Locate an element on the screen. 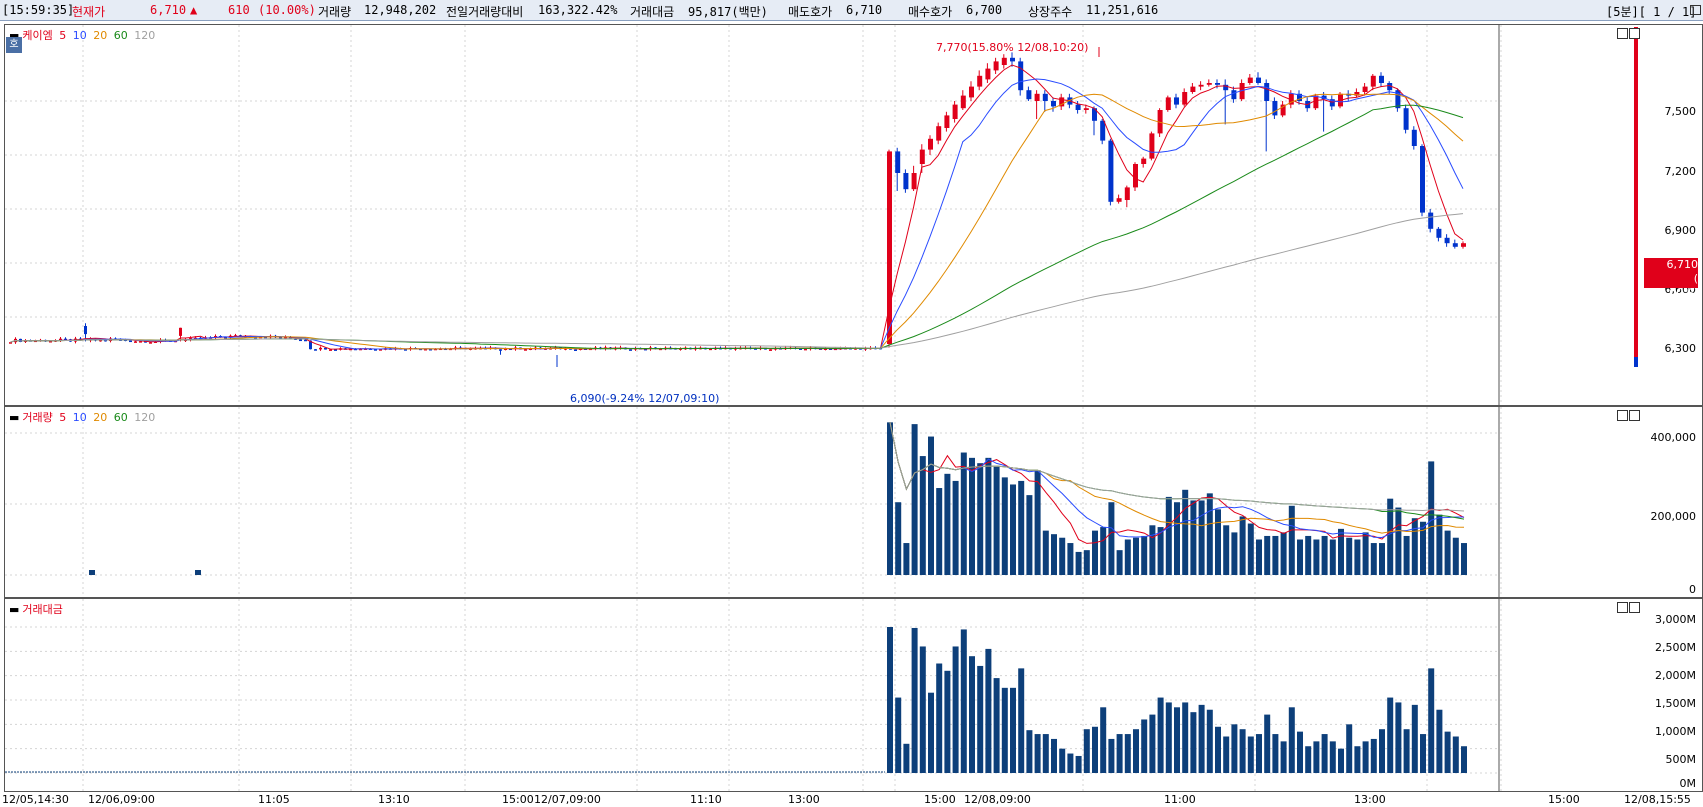  scroll-indicator is located at coordinates (1636, 362).